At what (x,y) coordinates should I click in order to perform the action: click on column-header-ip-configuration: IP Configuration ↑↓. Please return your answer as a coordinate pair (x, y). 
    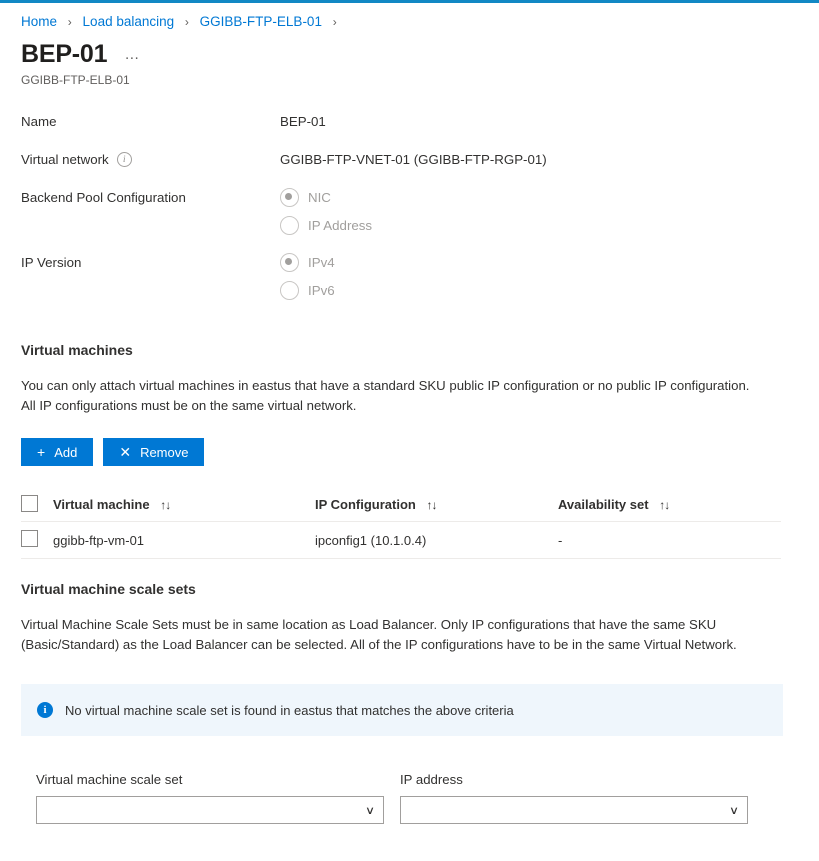
    Looking at the image, I should click on (436, 505).